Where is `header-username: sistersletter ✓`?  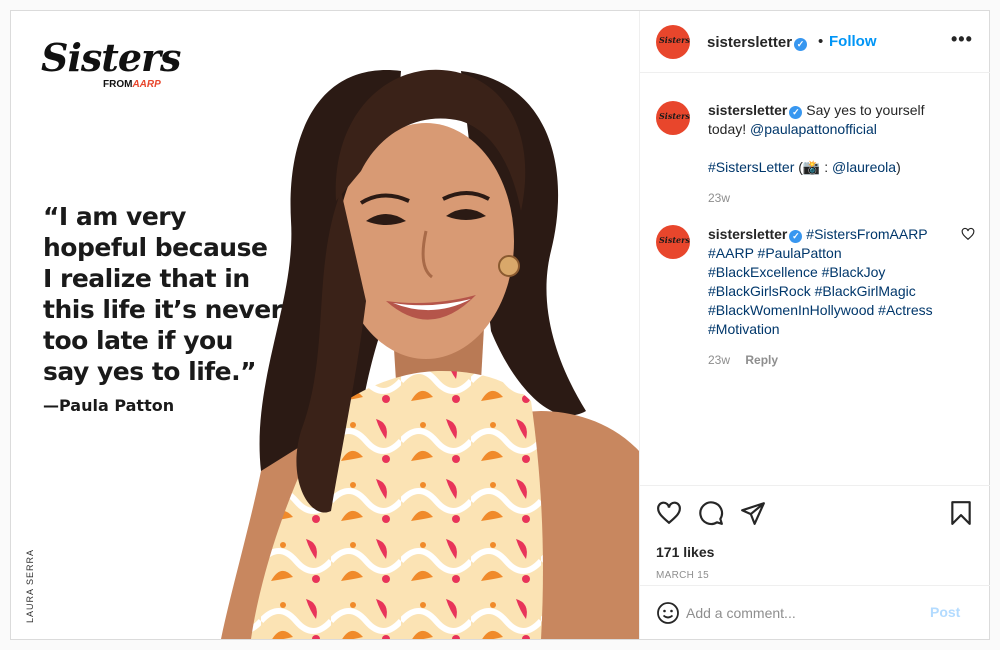 header-username: sistersletter ✓ is located at coordinates (757, 42).